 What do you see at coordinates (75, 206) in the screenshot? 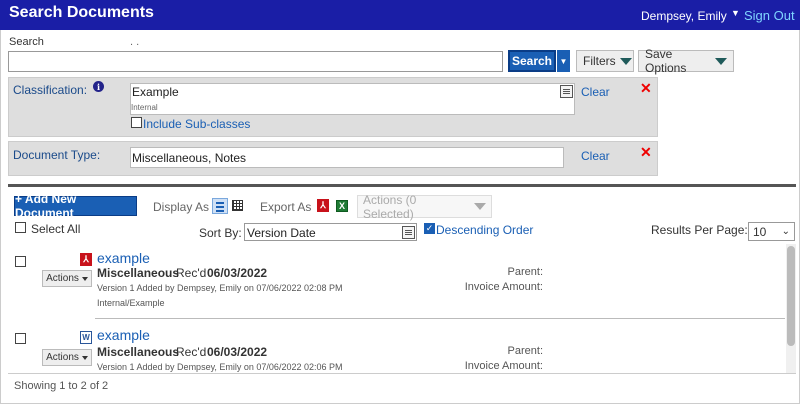
I see `add-new-document-button: + Add New Document` at bounding box center [75, 206].